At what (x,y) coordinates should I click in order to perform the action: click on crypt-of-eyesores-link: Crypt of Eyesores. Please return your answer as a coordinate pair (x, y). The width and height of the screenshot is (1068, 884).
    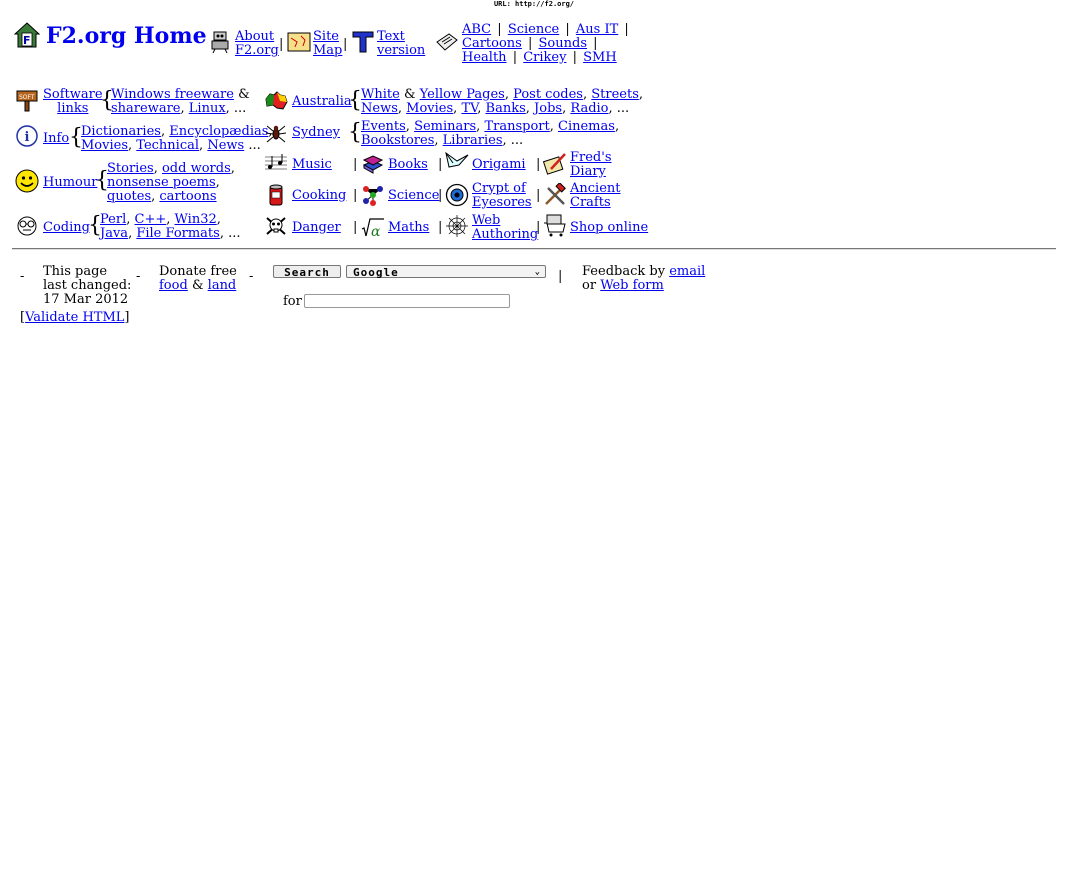
    Looking at the image, I should click on (502, 196).